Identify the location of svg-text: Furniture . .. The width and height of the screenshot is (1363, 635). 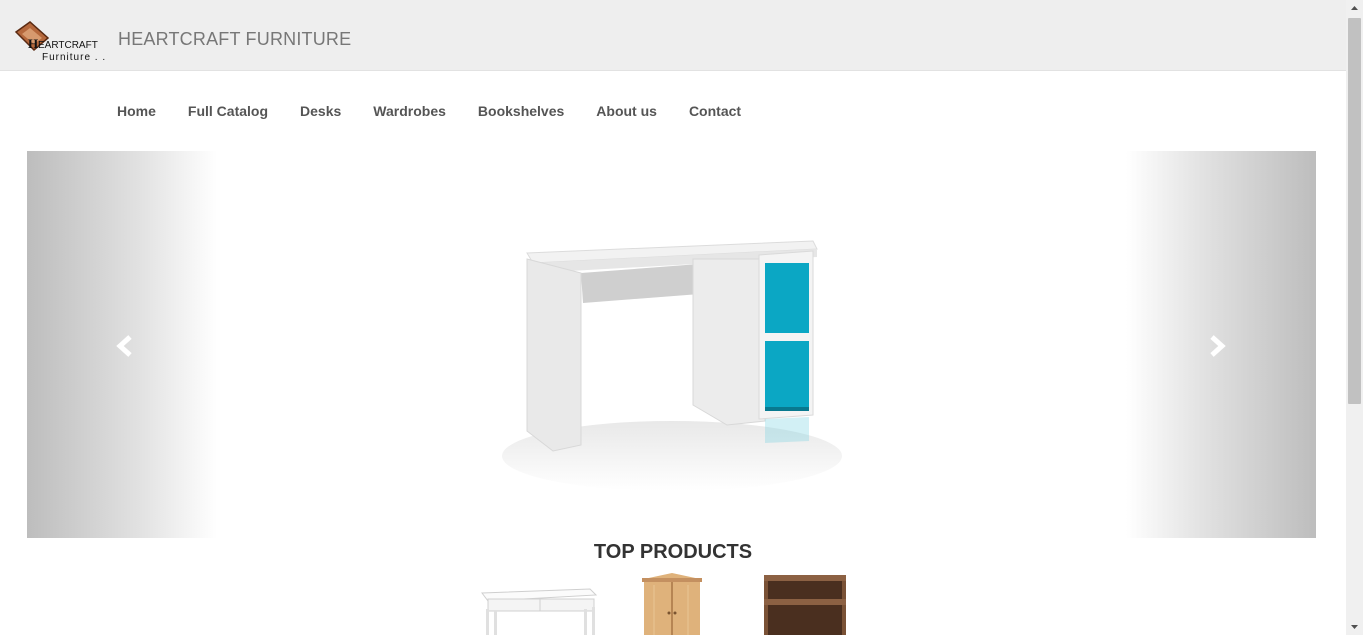
(74, 57).